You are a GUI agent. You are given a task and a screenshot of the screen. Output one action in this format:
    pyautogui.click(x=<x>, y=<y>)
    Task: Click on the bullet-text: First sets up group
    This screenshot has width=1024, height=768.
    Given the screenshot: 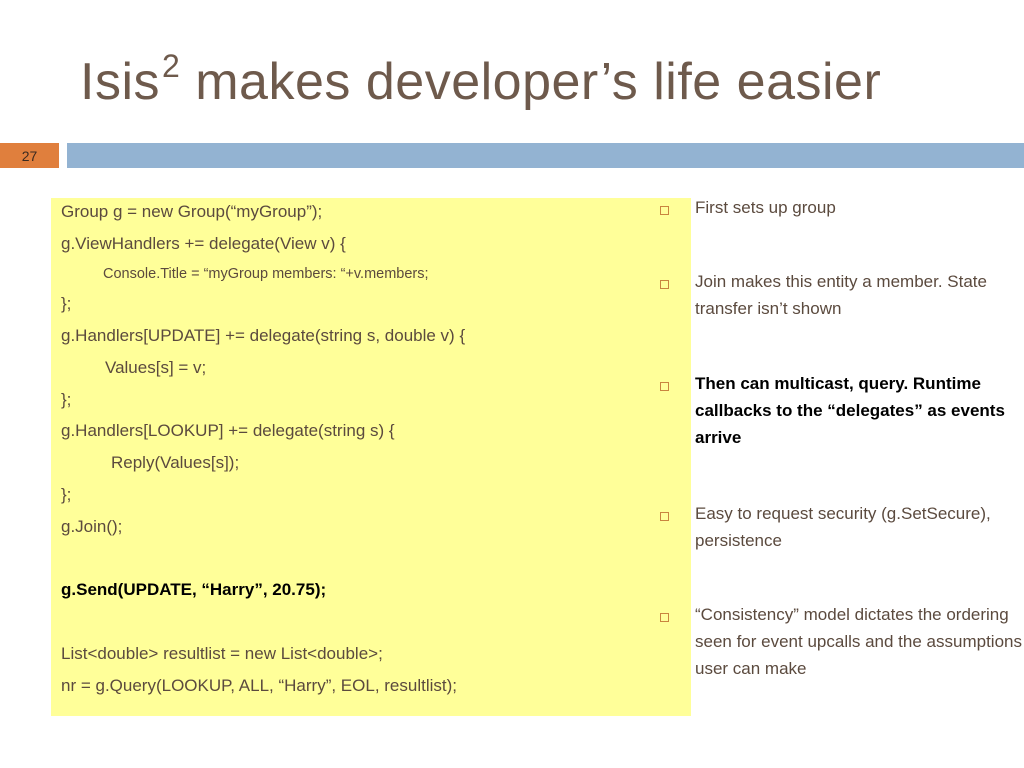 What is the action you would take?
    pyautogui.click(x=765, y=207)
    